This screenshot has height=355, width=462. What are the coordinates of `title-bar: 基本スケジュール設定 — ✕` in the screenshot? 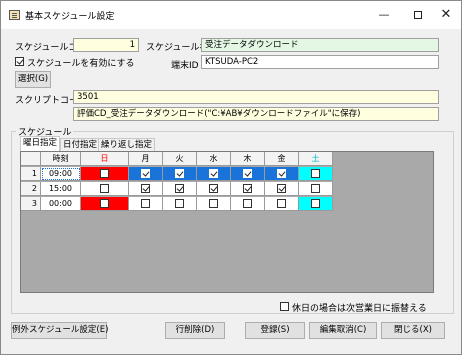 It's located at (231, 15).